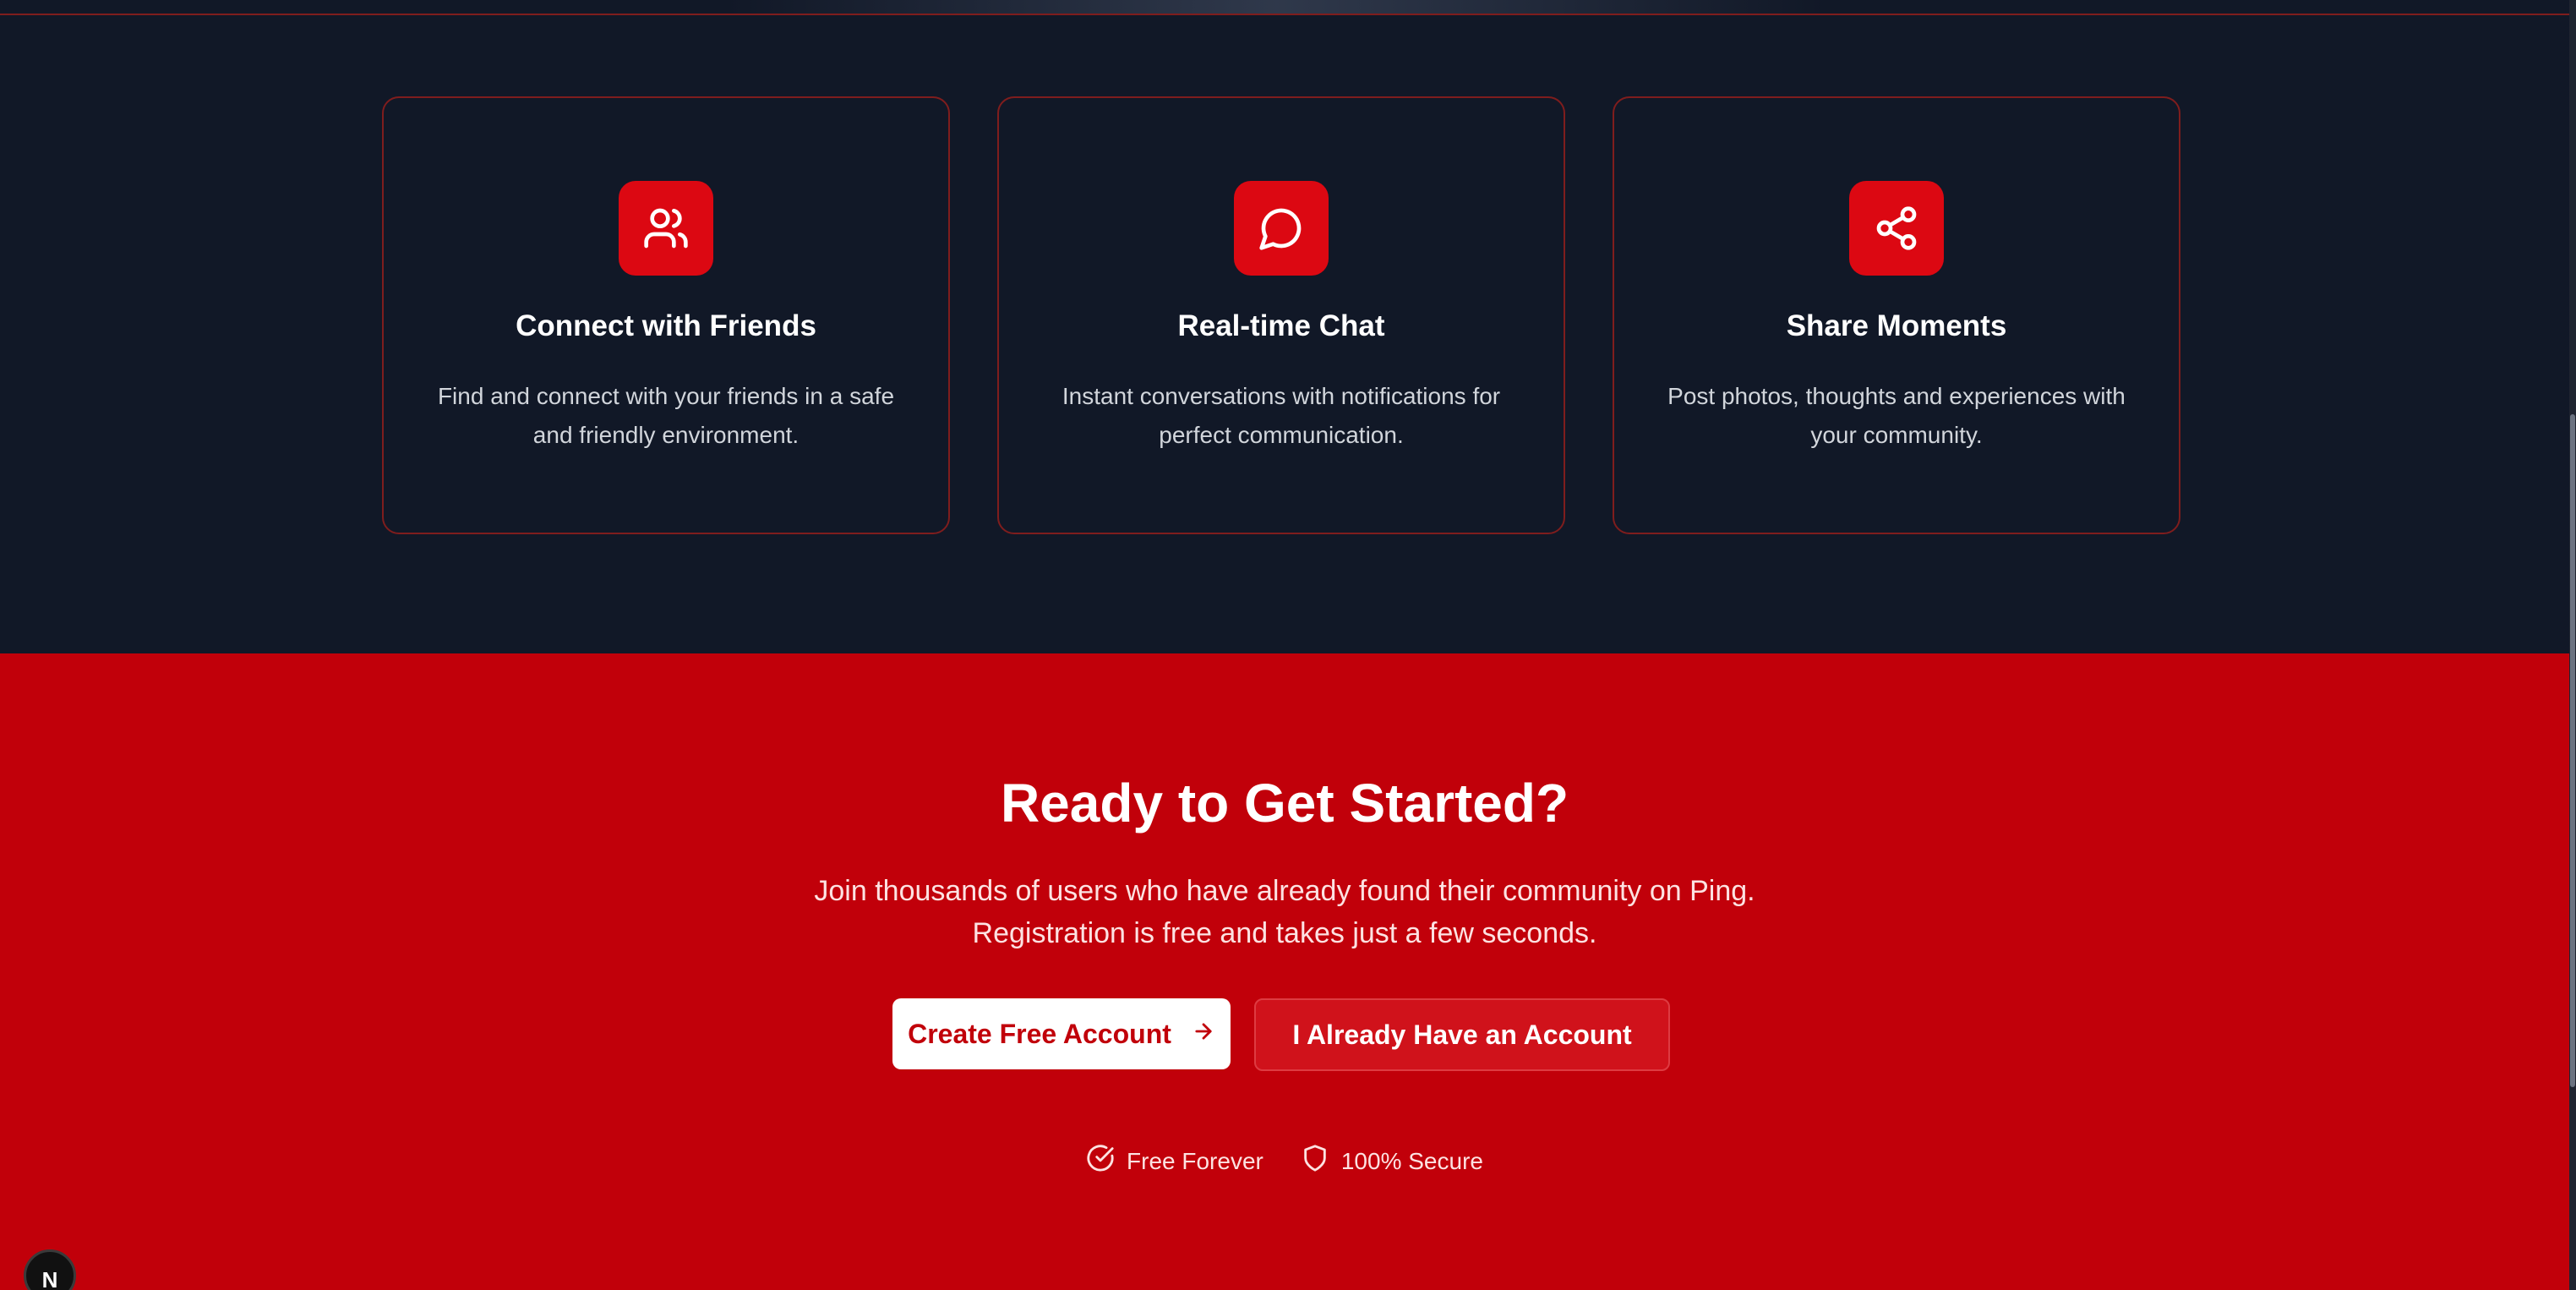 Image resolution: width=2576 pixels, height=1290 pixels. I want to click on scrollbar, so click(2572, 645).